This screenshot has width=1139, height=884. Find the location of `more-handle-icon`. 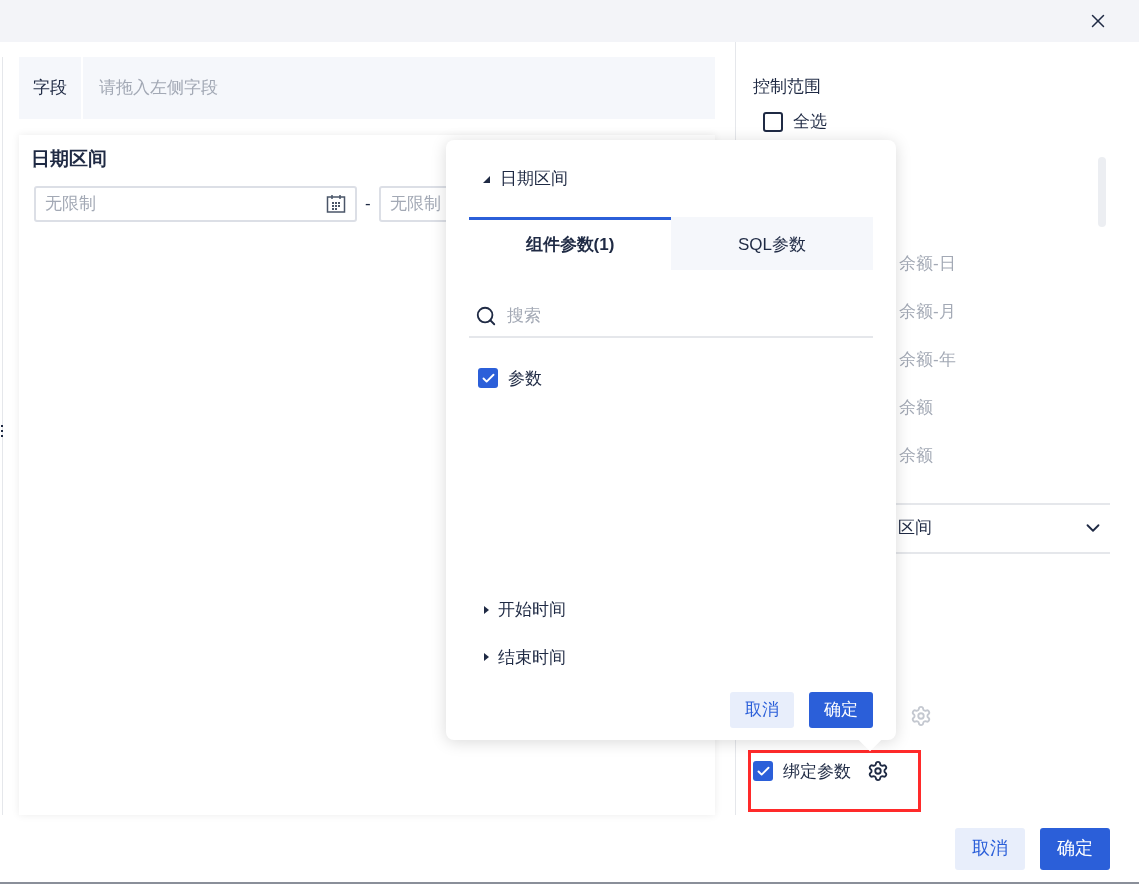

more-handle-icon is located at coordinates (2, 431).